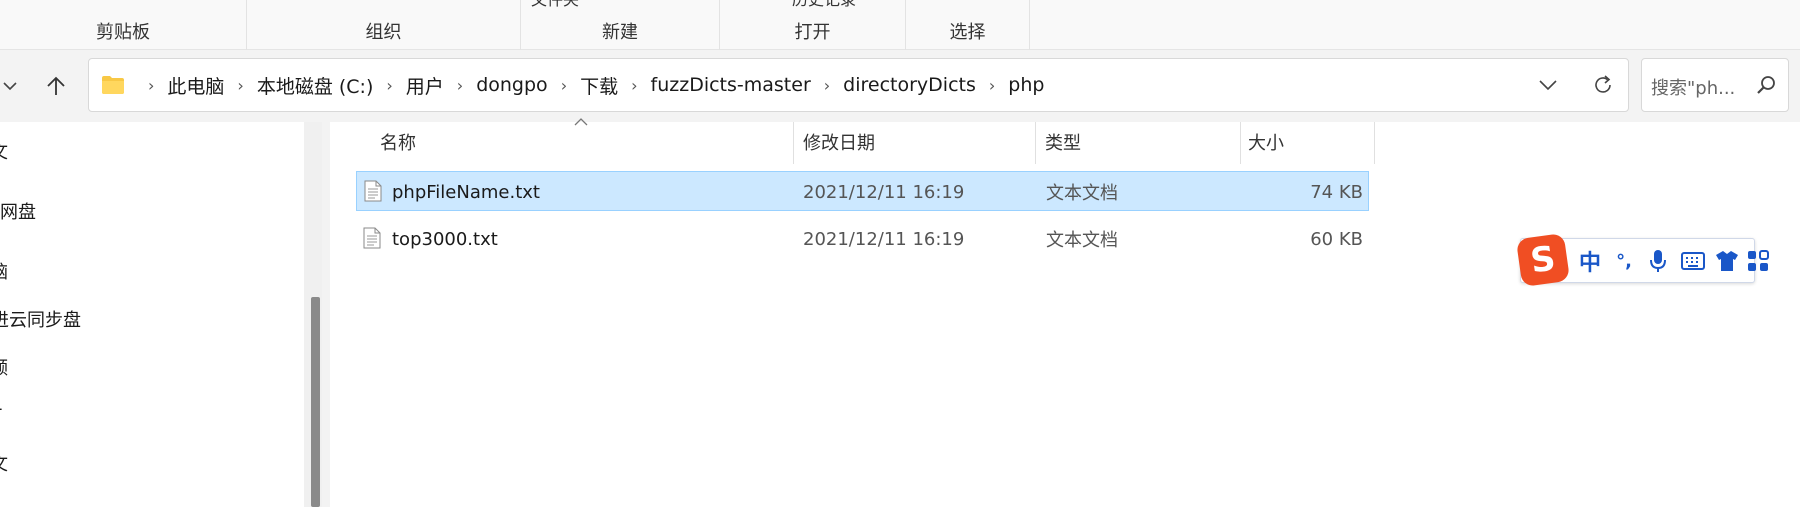  Describe the element at coordinates (1336, 239) in the screenshot. I see `file-size: 60 KB` at that location.